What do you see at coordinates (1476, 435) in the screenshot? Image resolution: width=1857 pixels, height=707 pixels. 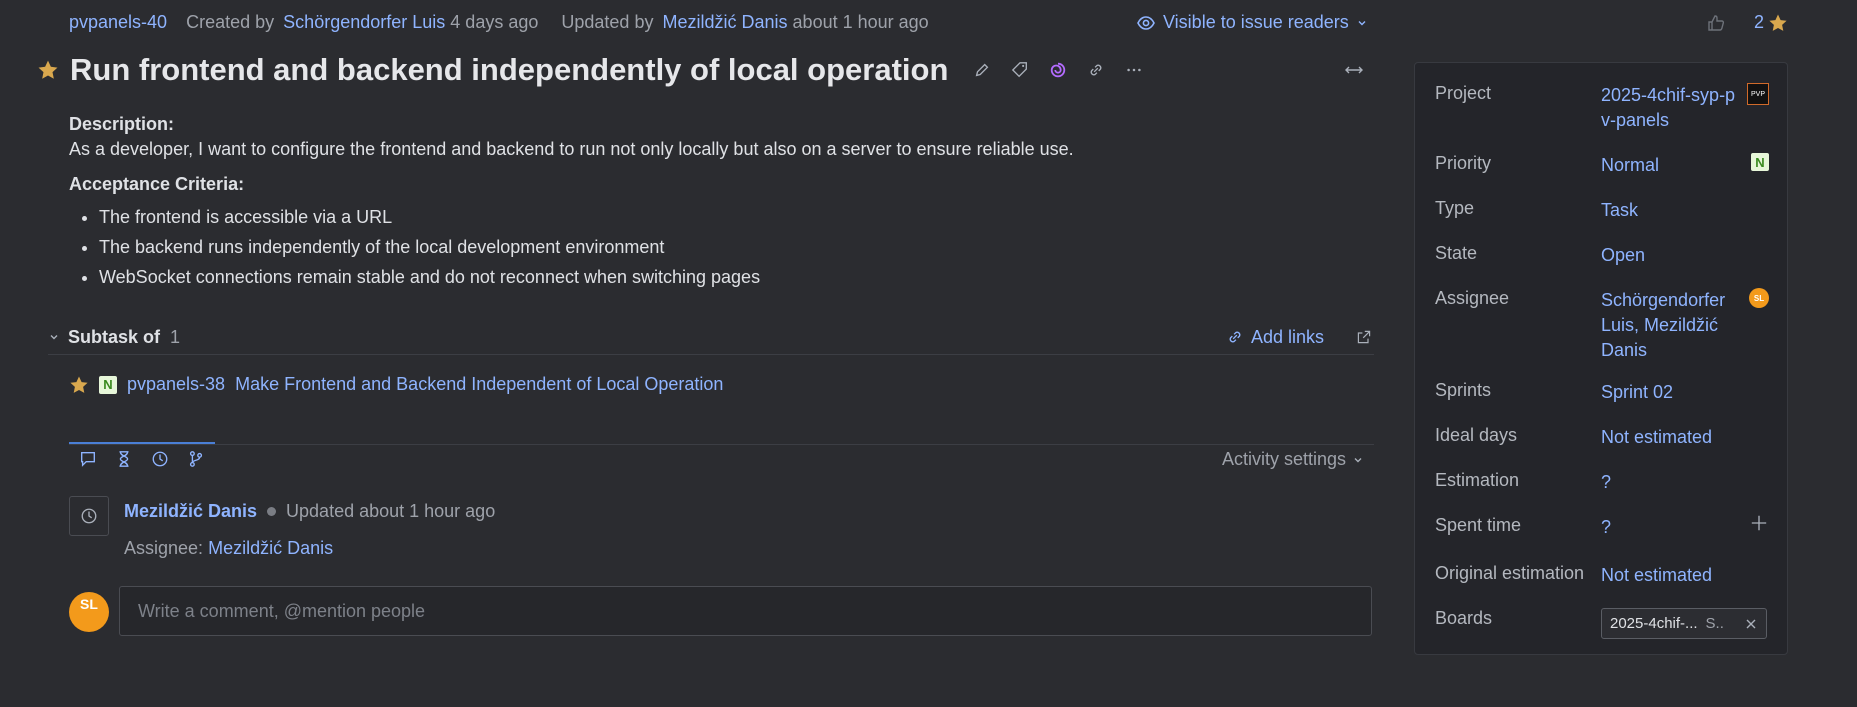 I see `field-label: Ideal days` at bounding box center [1476, 435].